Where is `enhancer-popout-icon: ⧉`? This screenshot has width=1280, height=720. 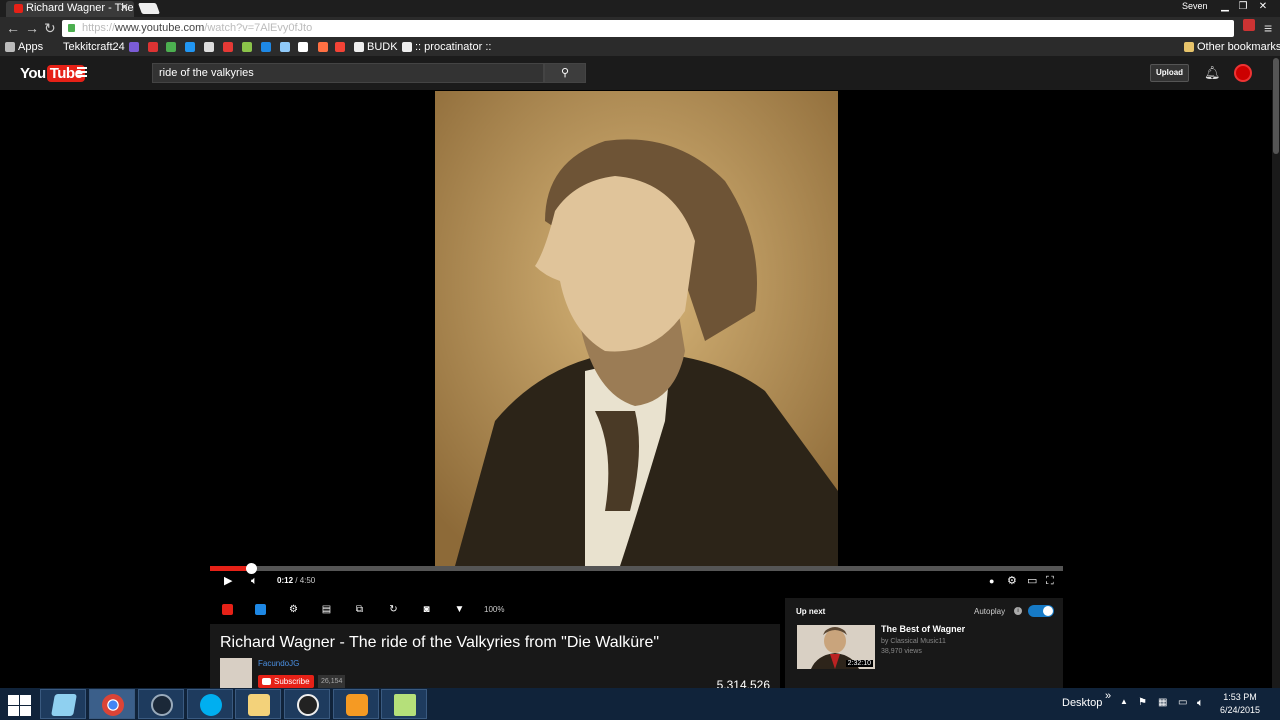
enhancer-popout-icon: ⧉ is located at coordinates (359, 609).